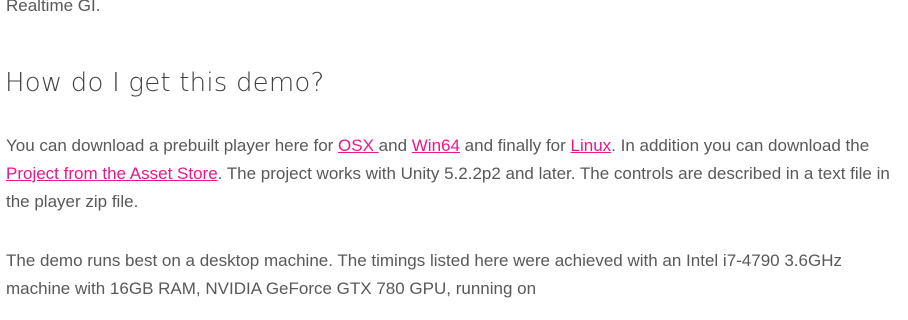 This screenshot has width=908, height=320. What do you see at coordinates (515, 145) in the screenshot?
I see `paragraph-text: and finally for` at bounding box center [515, 145].